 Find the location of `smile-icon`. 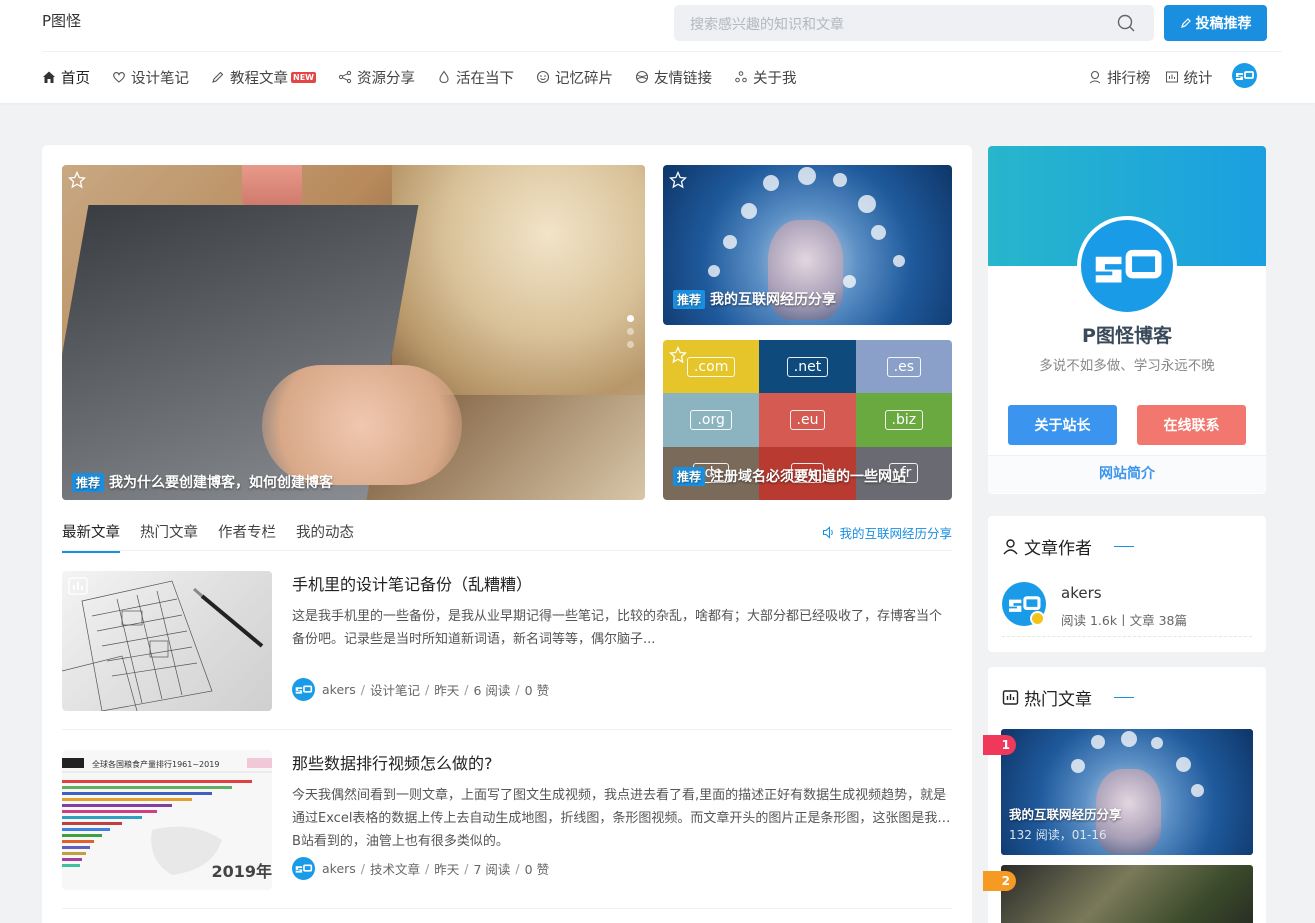

smile-icon is located at coordinates (543, 77).